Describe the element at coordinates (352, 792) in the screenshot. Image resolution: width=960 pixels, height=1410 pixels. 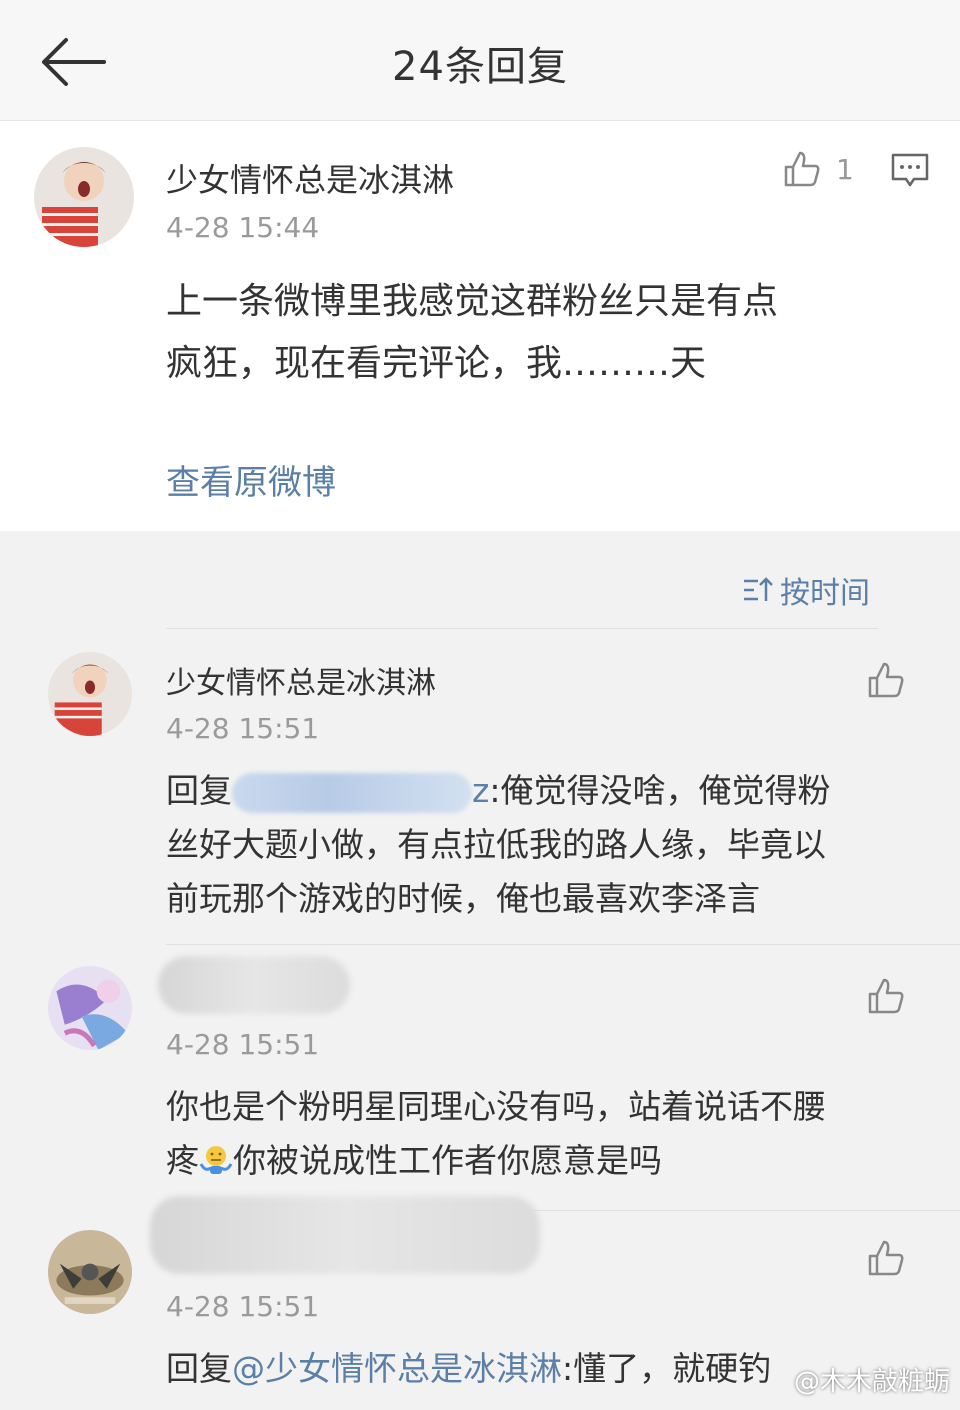
I see `redacted-mention` at that location.